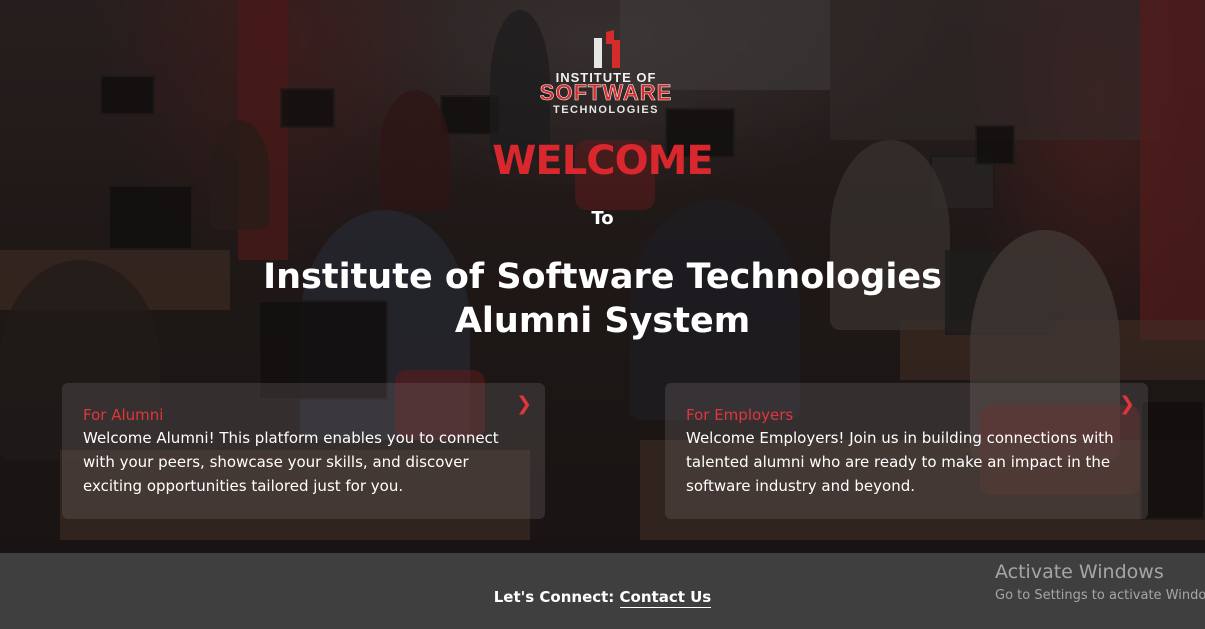 This screenshot has width=1205, height=629. I want to click on logo-text-line3: TECHNOLOGIES, so click(605, 110).